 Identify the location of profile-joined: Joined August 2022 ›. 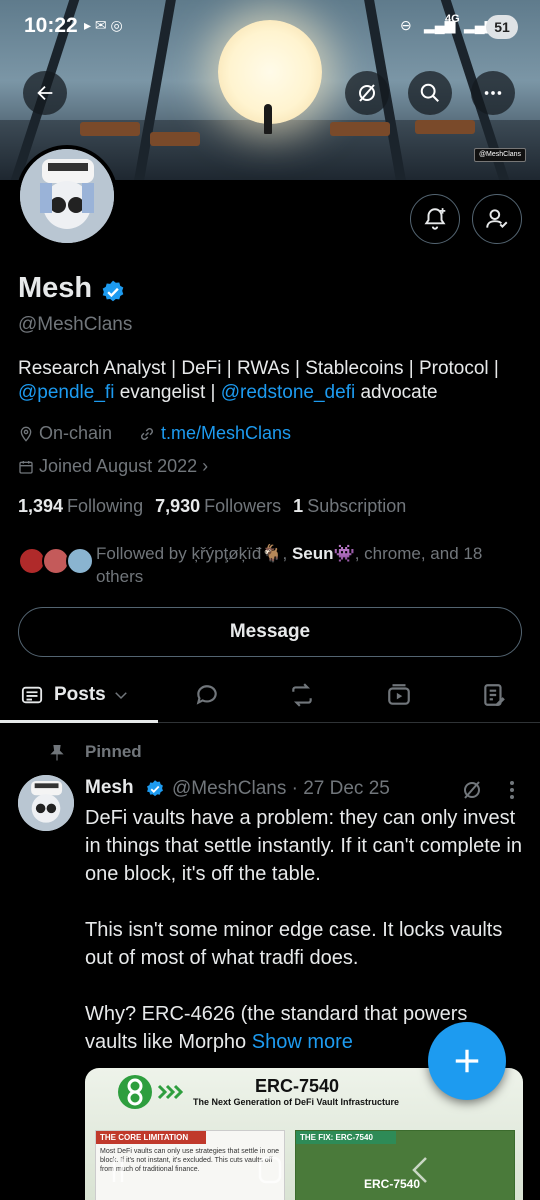
(113, 466).